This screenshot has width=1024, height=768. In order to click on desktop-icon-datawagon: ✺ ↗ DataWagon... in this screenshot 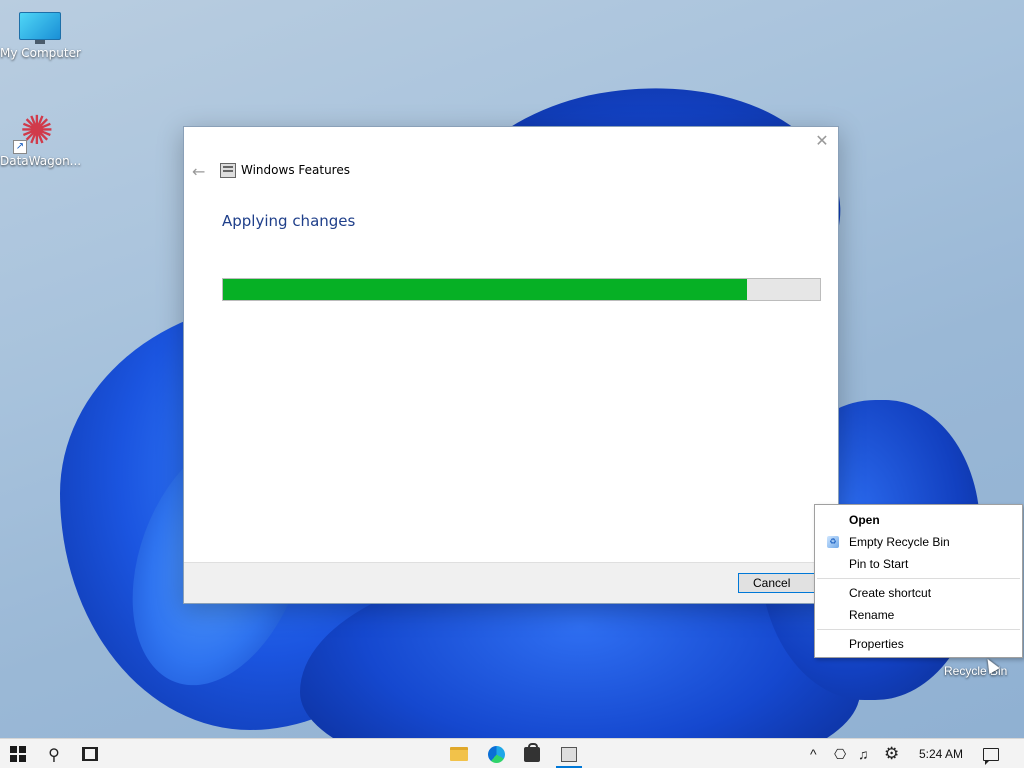, I will do `click(41, 139)`.